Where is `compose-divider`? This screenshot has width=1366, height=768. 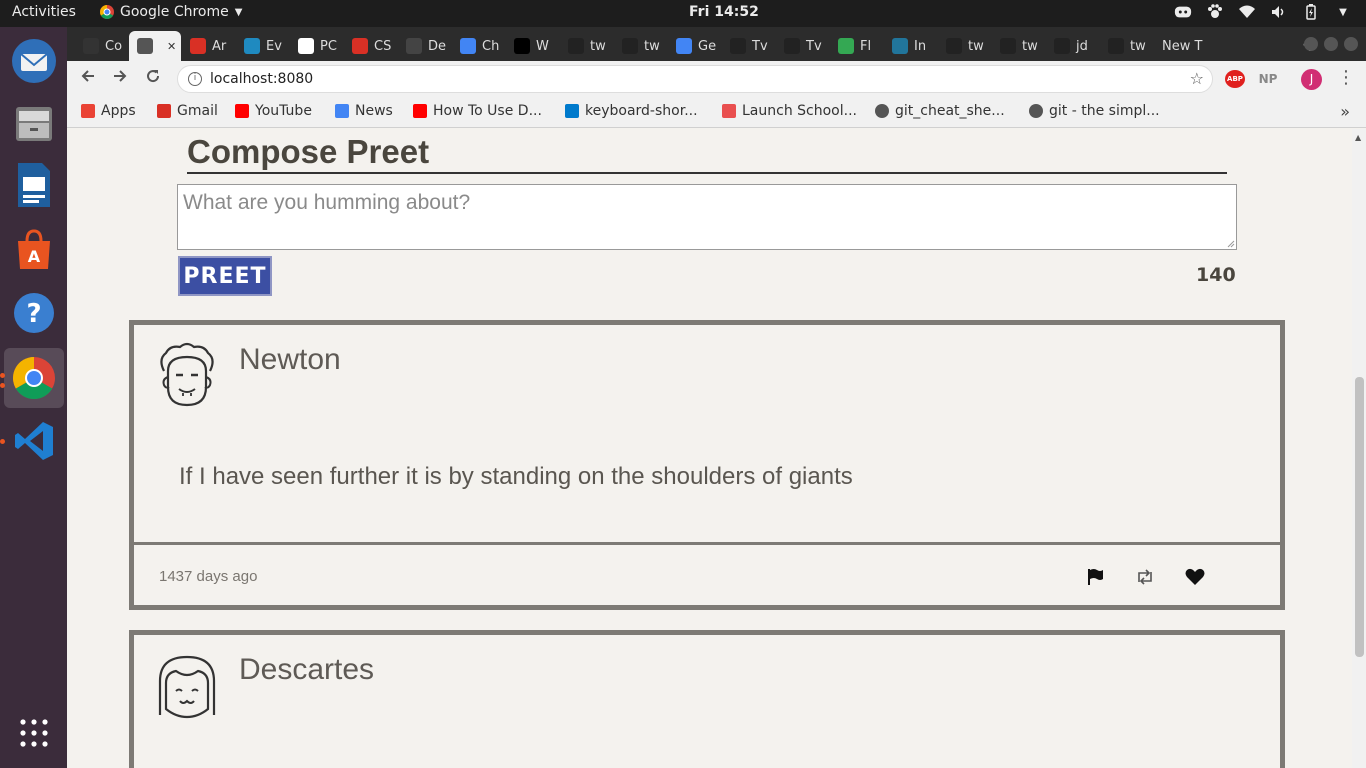 compose-divider is located at coordinates (707, 173).